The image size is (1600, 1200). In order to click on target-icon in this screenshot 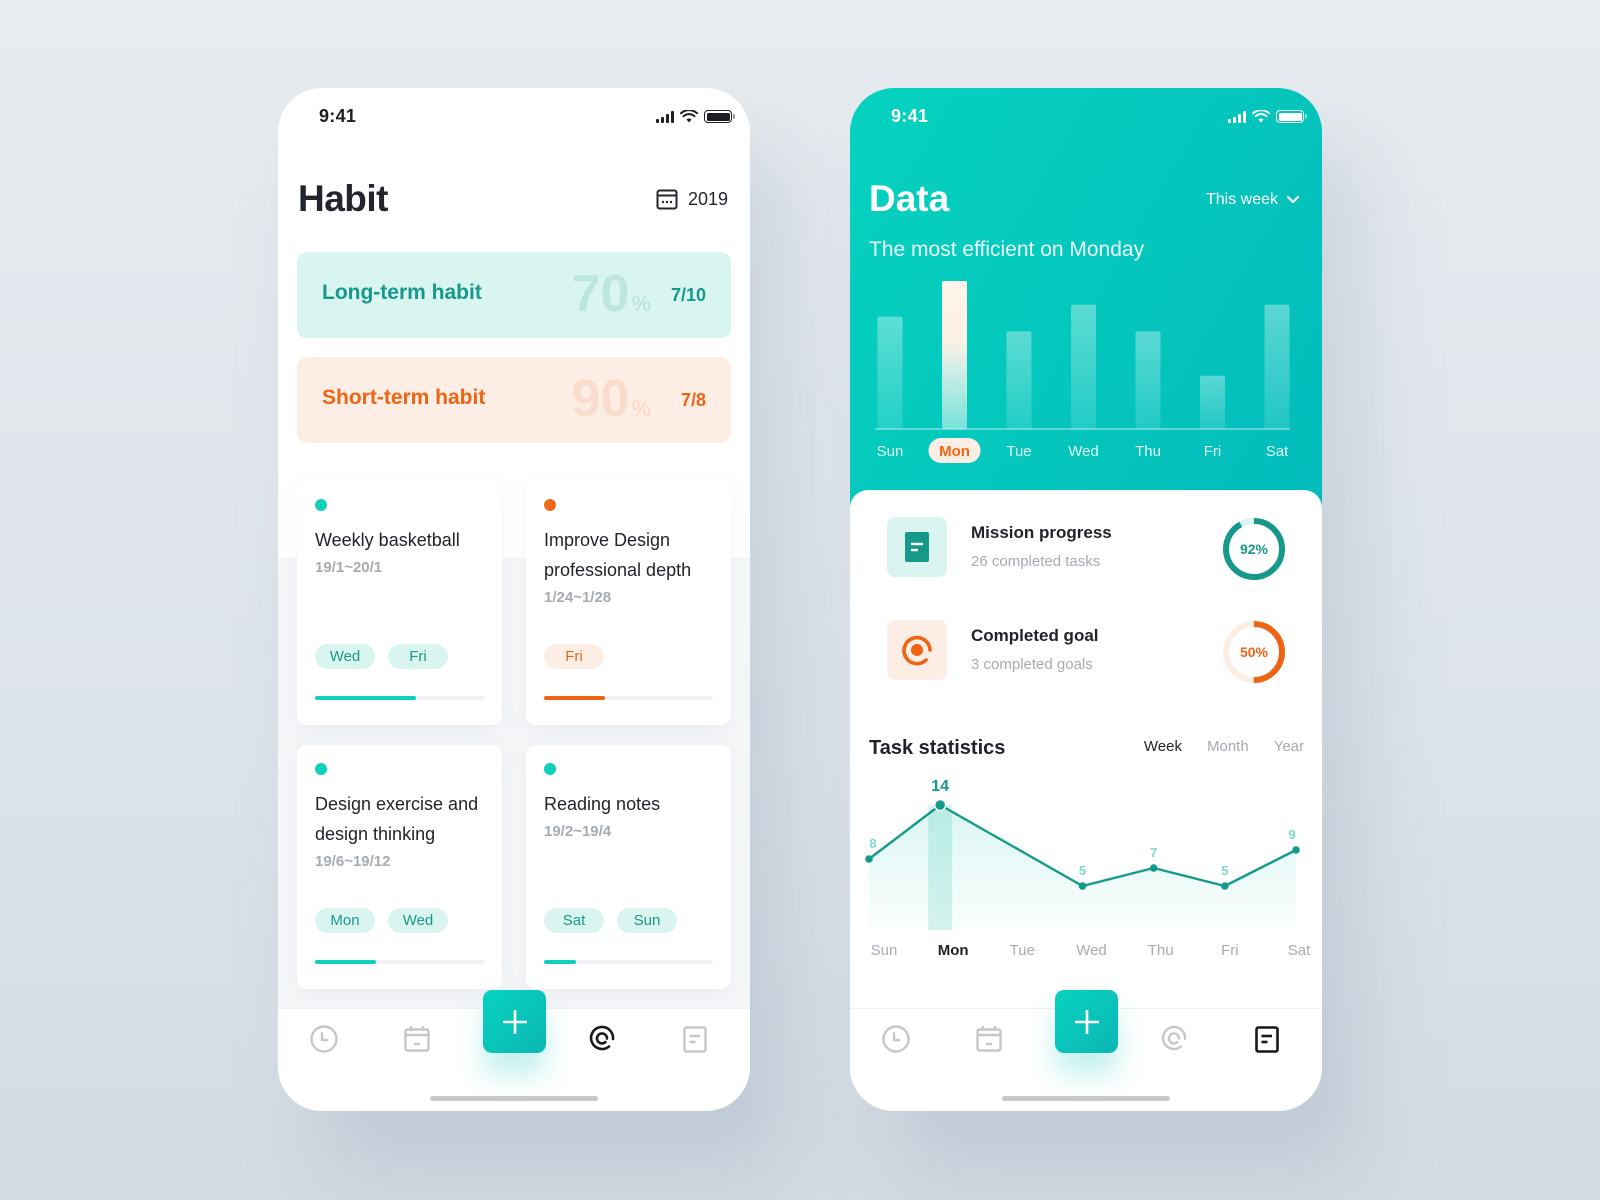, I will do `click(602, 1038)`.